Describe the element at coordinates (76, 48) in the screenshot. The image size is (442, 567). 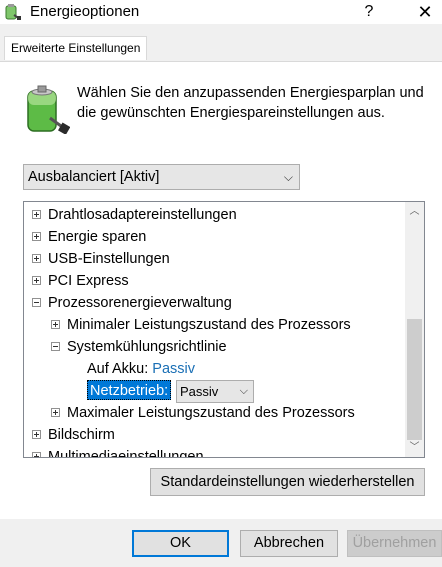
I see `tab-advanced-settings: Erweiterte Einstellungen` at that location.